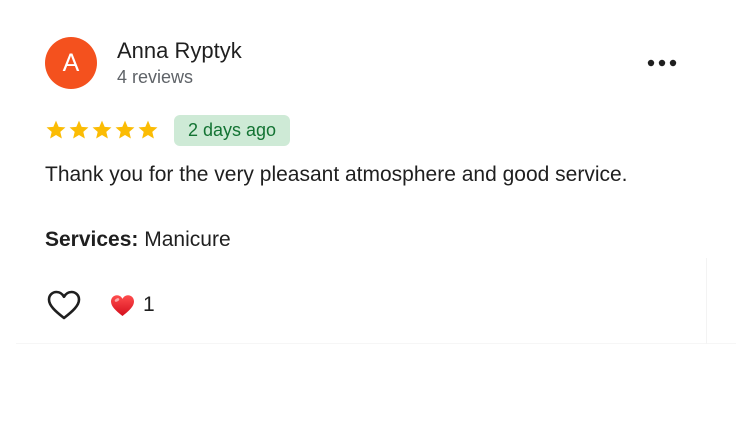  I want to click on red-heart-icon, so click(122, 305).